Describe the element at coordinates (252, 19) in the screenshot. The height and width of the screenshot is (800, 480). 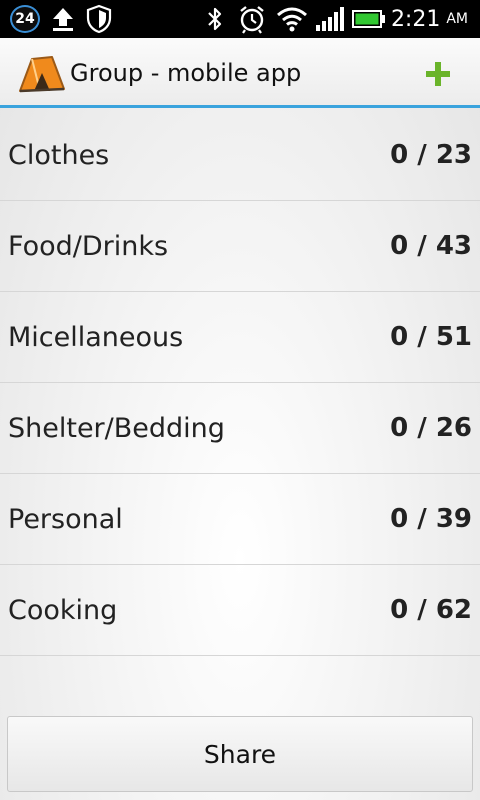
I see `alarm-icon` at that location.